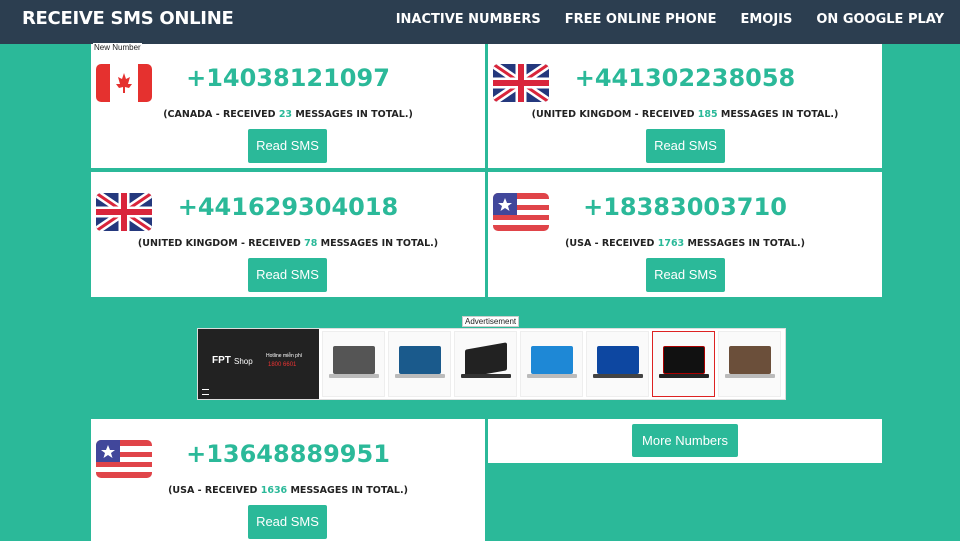 Image resolution: width=960 pixels, height=541 pixels. What do you see at coordinates (311, 243) in the screenshot?
I see `message-count: 78` at bounding box center [311, 243].